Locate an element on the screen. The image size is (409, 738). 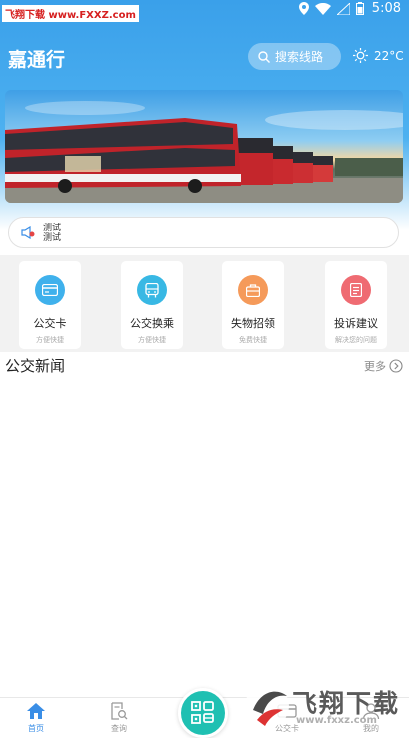
wifi-icon is located at coordinates (322, 8).